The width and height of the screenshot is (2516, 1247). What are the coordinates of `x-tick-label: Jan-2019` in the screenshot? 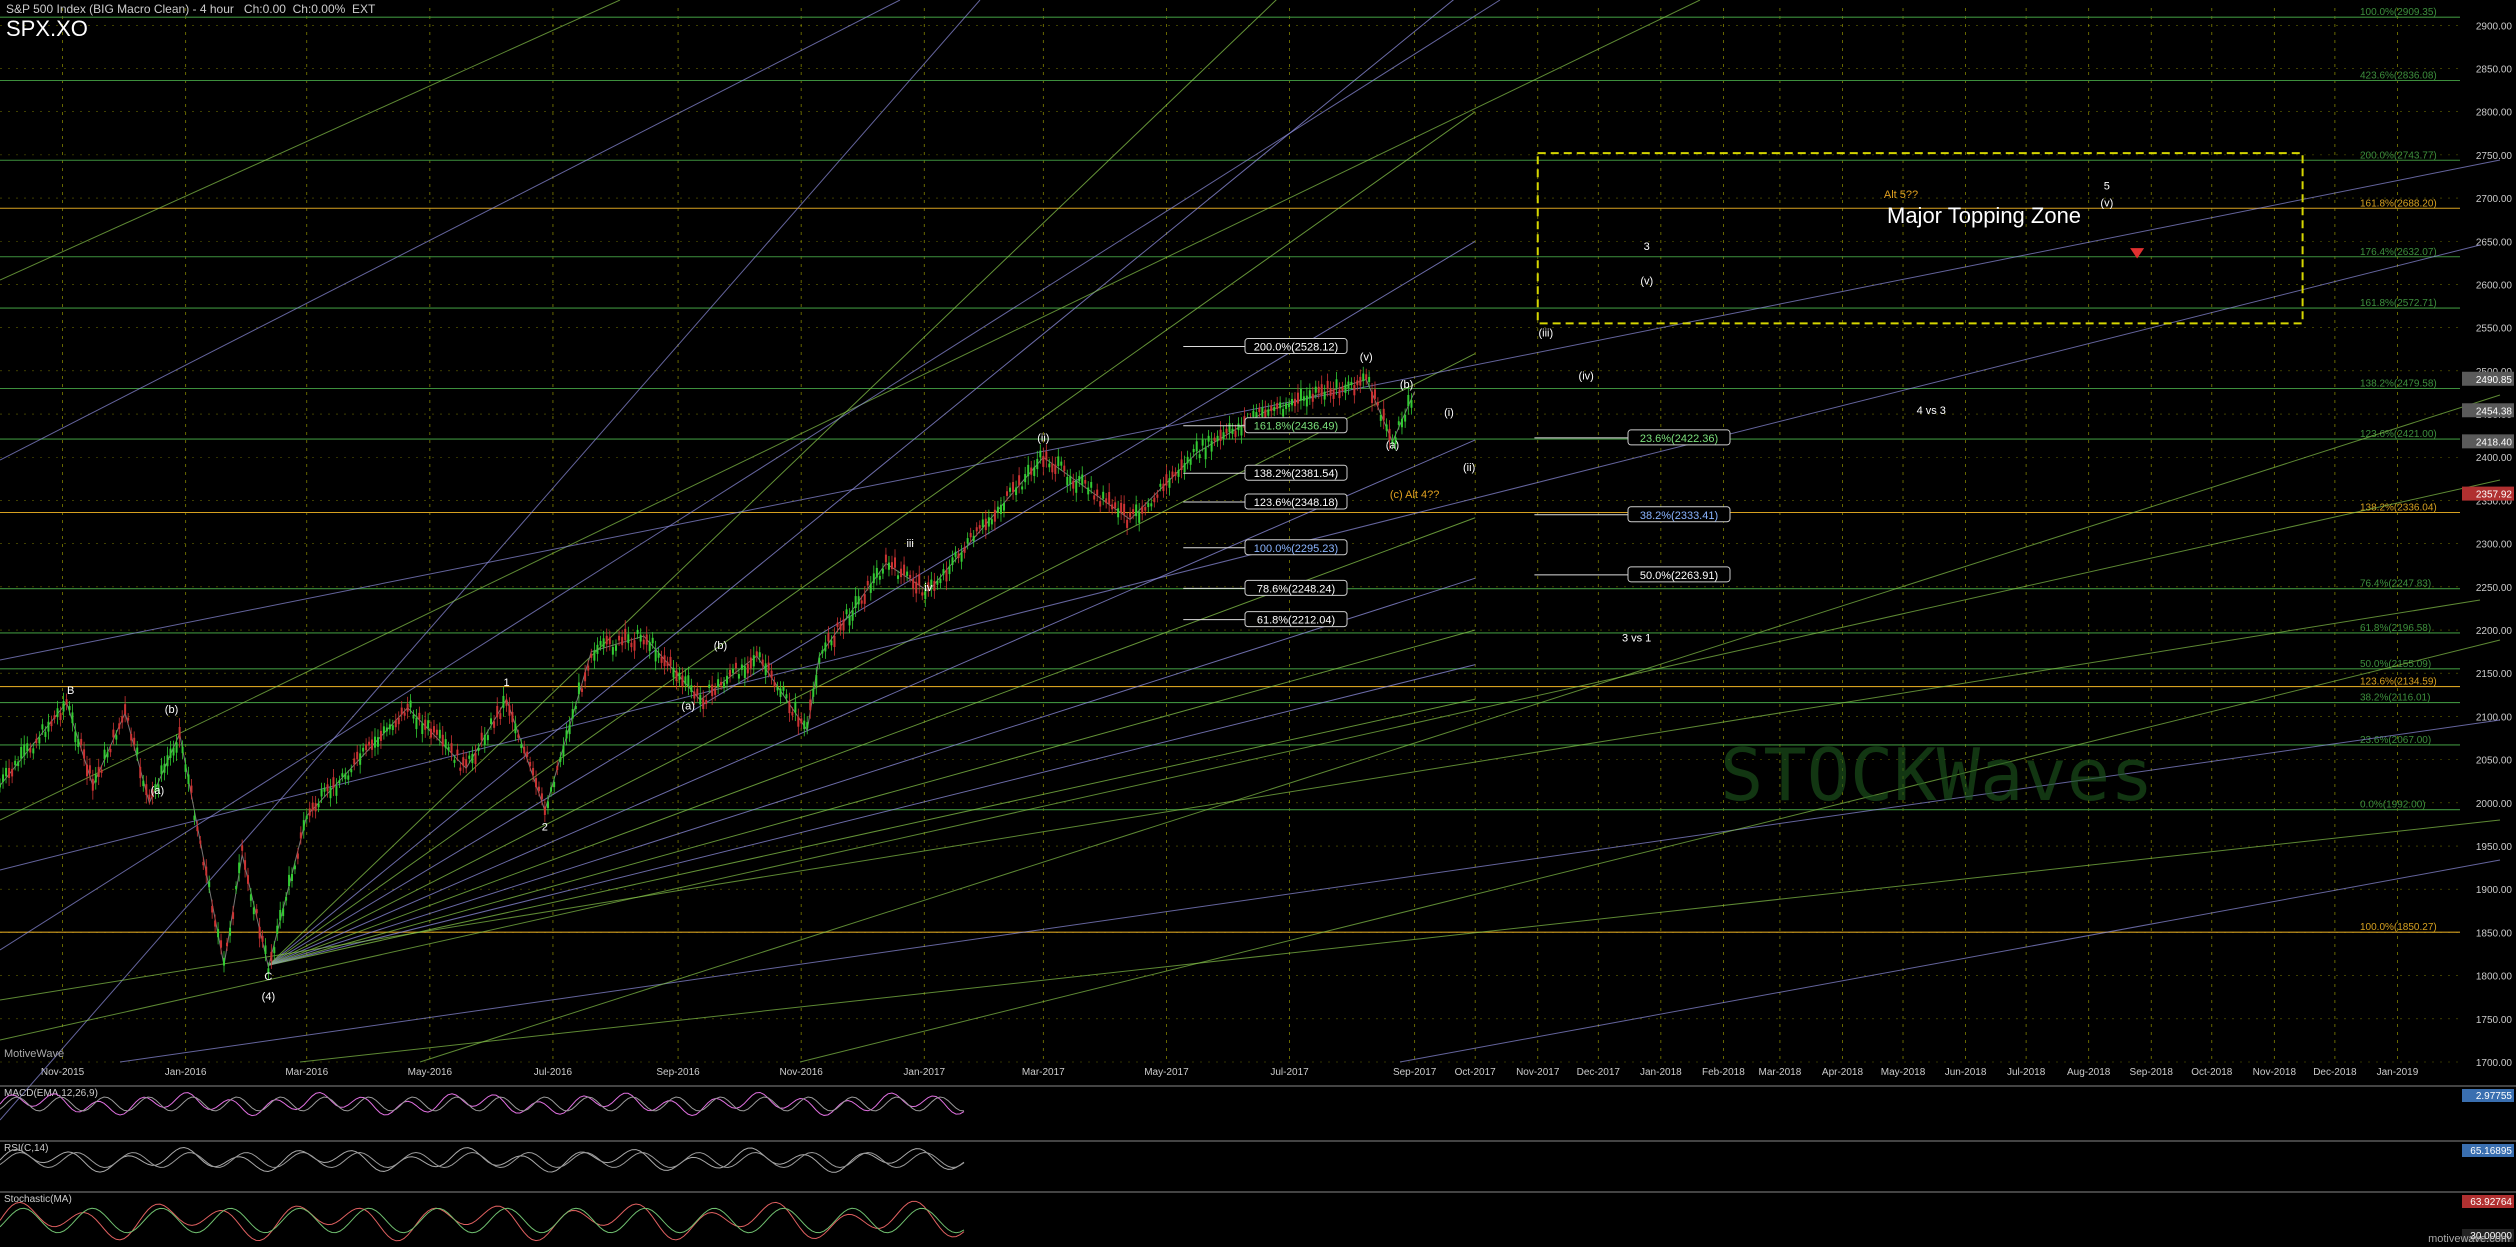 It's located at (2398, 1072).